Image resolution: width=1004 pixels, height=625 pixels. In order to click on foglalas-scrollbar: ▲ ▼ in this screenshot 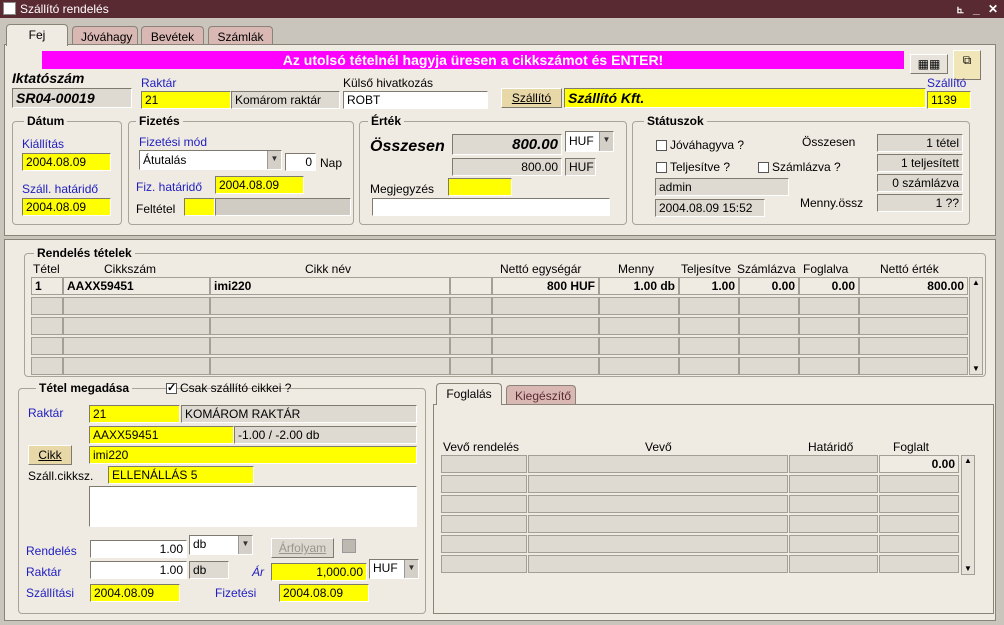, I will do `click(968, 515)`.